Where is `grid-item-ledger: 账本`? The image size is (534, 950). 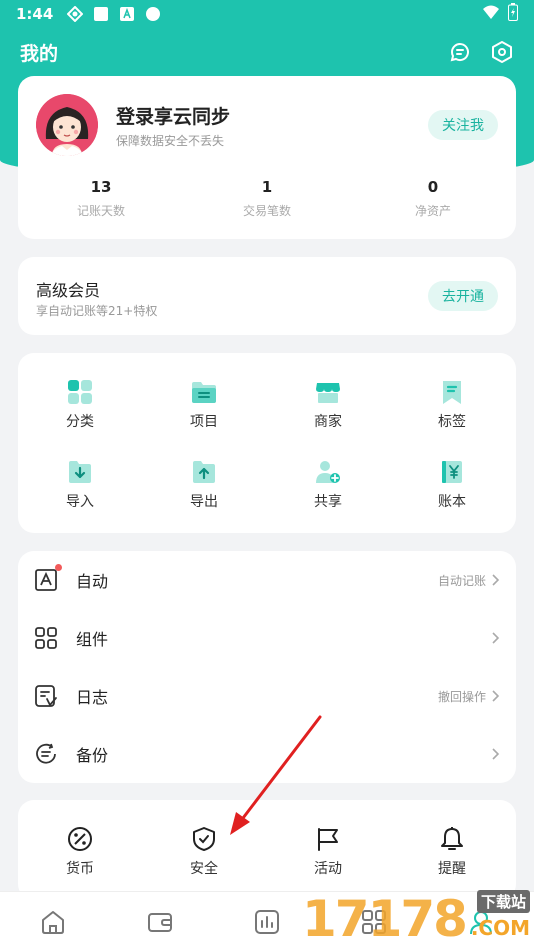
grid-item-ledger: 账本 is located at coordinates (452, 494).